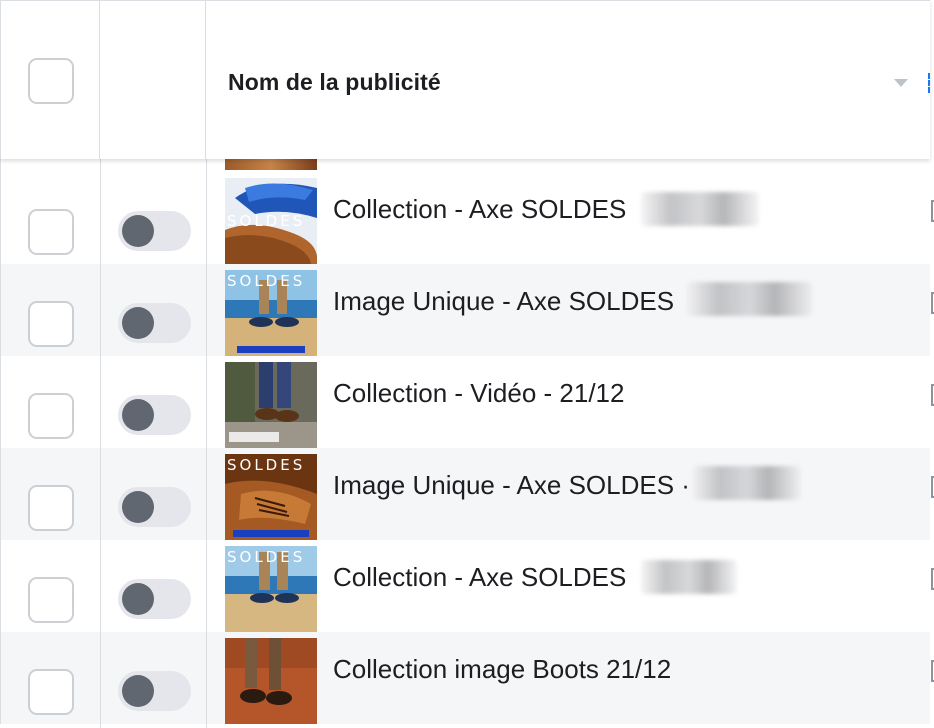 This screenshot has height=728, width=934. What do you see at coordinates (502, 669) in the screenshot?
I see `ad-name-link: Collection image Boots 21/12` at bounding box center [502, 669].